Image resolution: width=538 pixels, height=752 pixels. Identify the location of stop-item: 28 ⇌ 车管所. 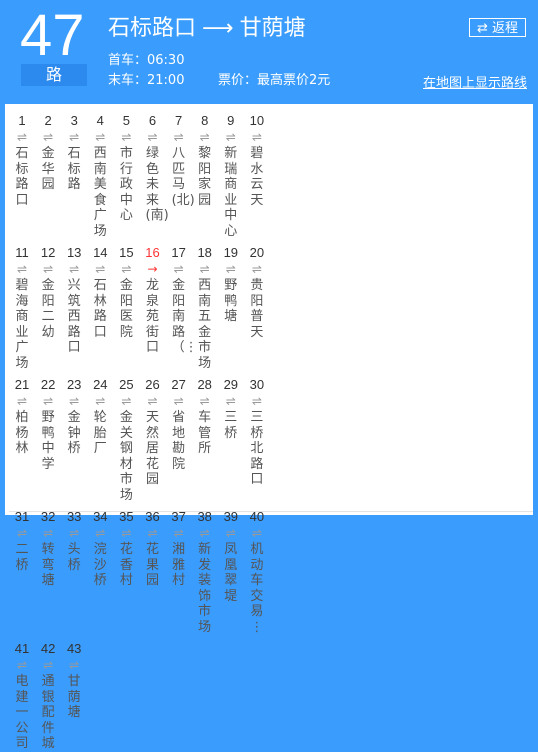
(205, 417).